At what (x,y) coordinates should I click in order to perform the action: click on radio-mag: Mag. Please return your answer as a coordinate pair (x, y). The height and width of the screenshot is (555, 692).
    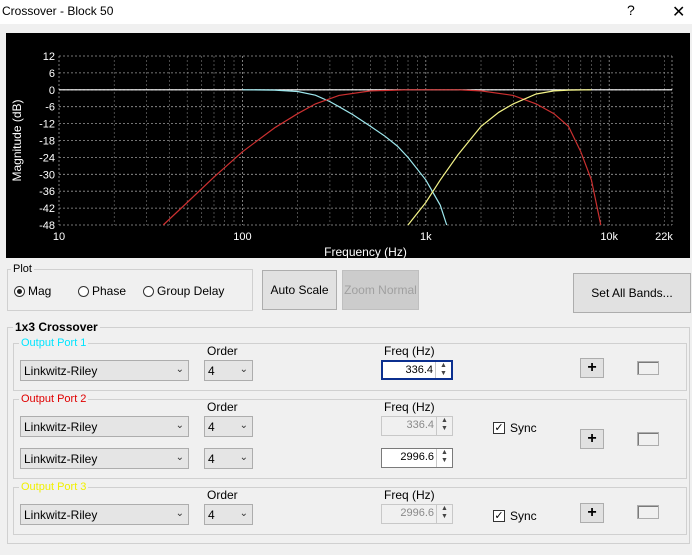
    Looking at the image, I should click on (32, 291).